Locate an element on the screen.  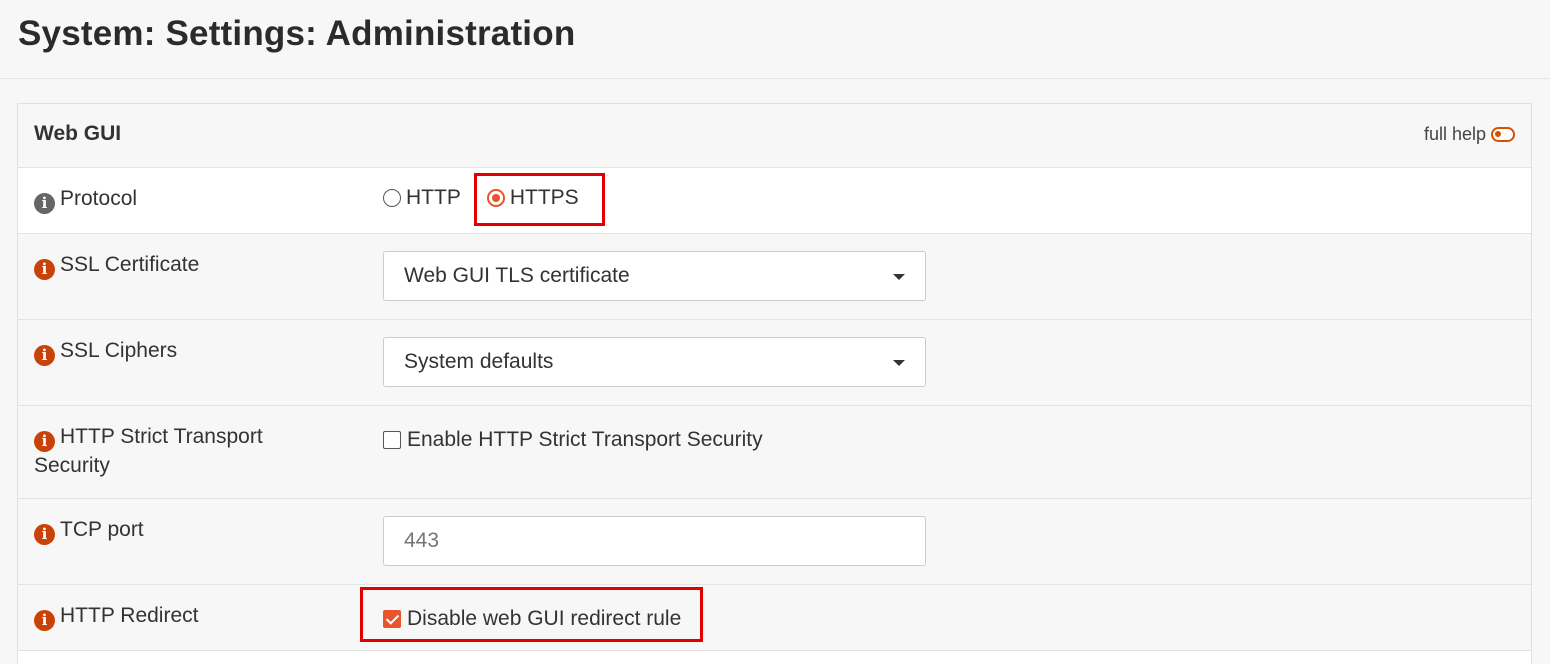
radio-checked-icon is located at coordinates (495, 198).